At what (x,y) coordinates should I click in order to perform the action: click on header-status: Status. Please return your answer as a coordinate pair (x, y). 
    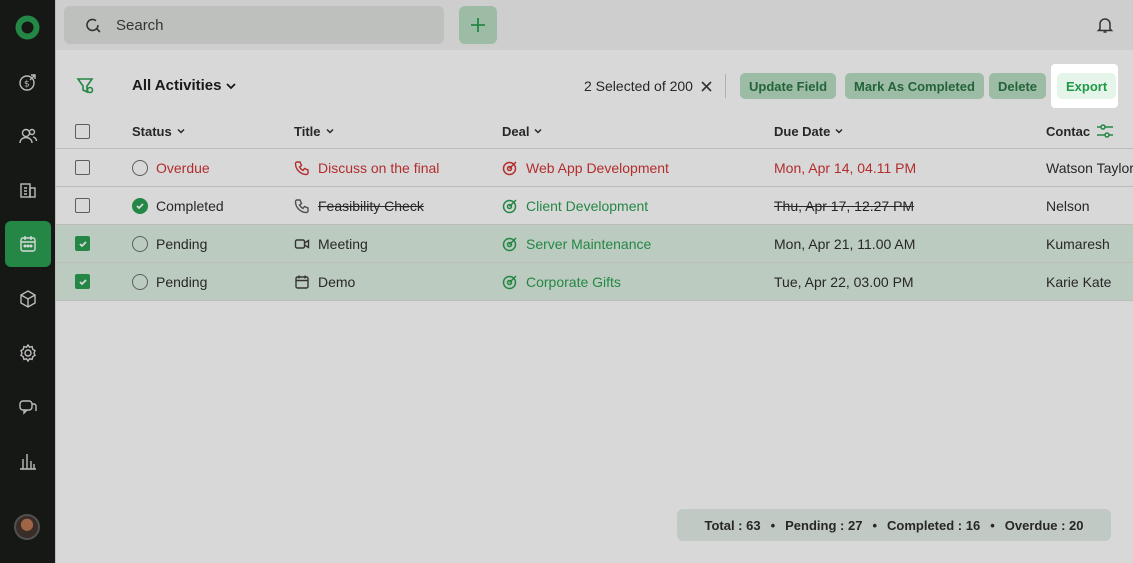
    Looking at the image, I should click on (159, 131).